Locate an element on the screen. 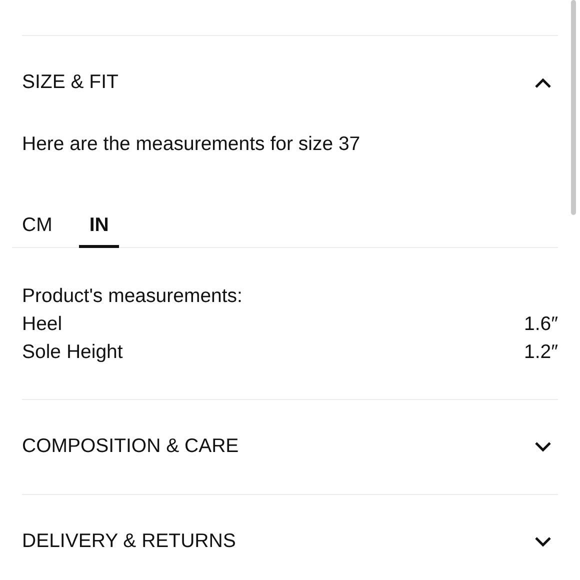  measurement-label: Sole Height is located at coordinates (72, 352).